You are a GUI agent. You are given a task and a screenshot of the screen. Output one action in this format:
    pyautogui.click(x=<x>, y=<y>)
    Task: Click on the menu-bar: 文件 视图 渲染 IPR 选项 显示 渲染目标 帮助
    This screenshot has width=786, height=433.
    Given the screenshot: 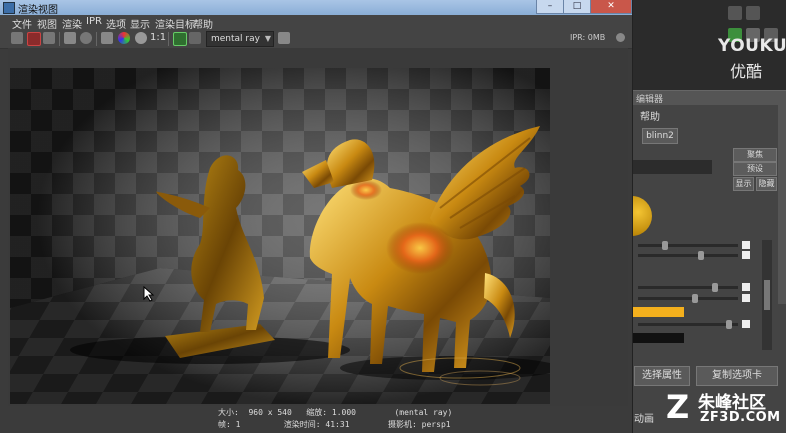 What is the action you would take?
    pyautogui.click(x=316, y=23)
    